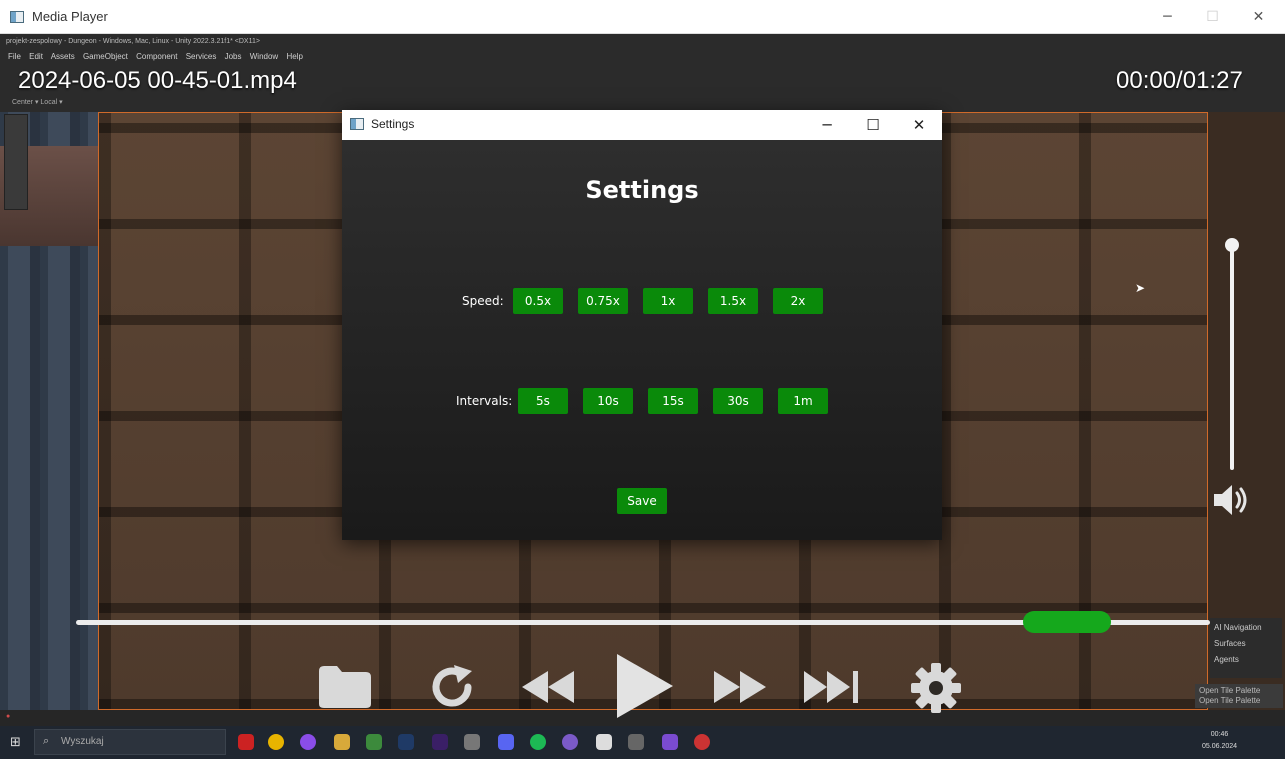 This screenshot has width=1285, height=759. Describe the element at coordinates (16, 162) in the screenshot. I see `captured-tools-palette` at that location.